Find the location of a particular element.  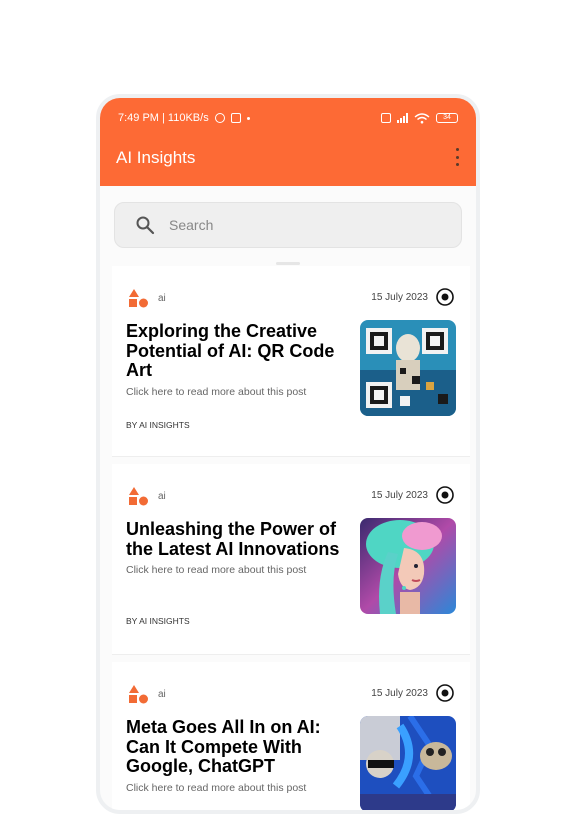

ai-collage-image is located at coordinates (408, 763).